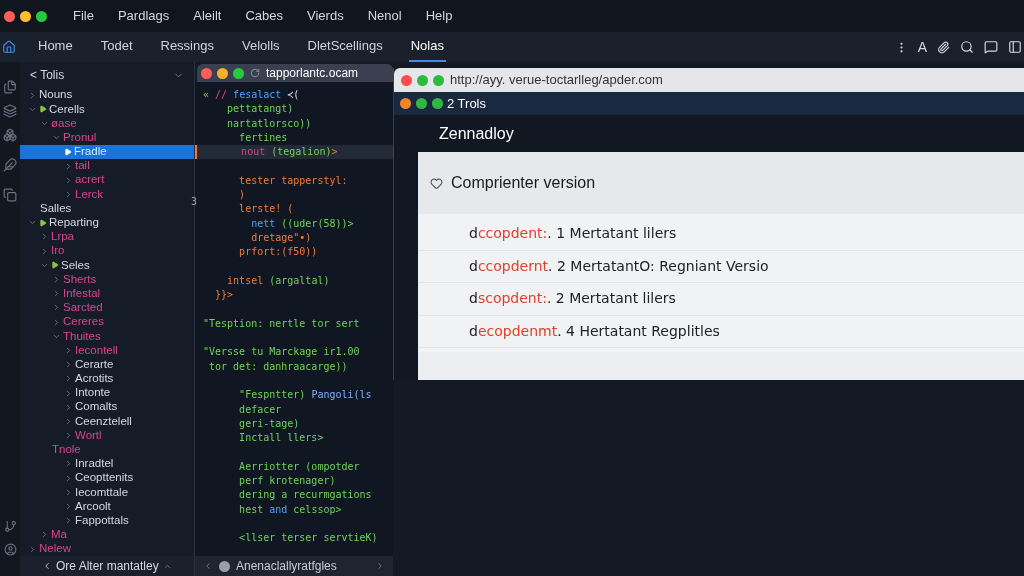  I want to click on tab: DletScellings, so click(345, 47).